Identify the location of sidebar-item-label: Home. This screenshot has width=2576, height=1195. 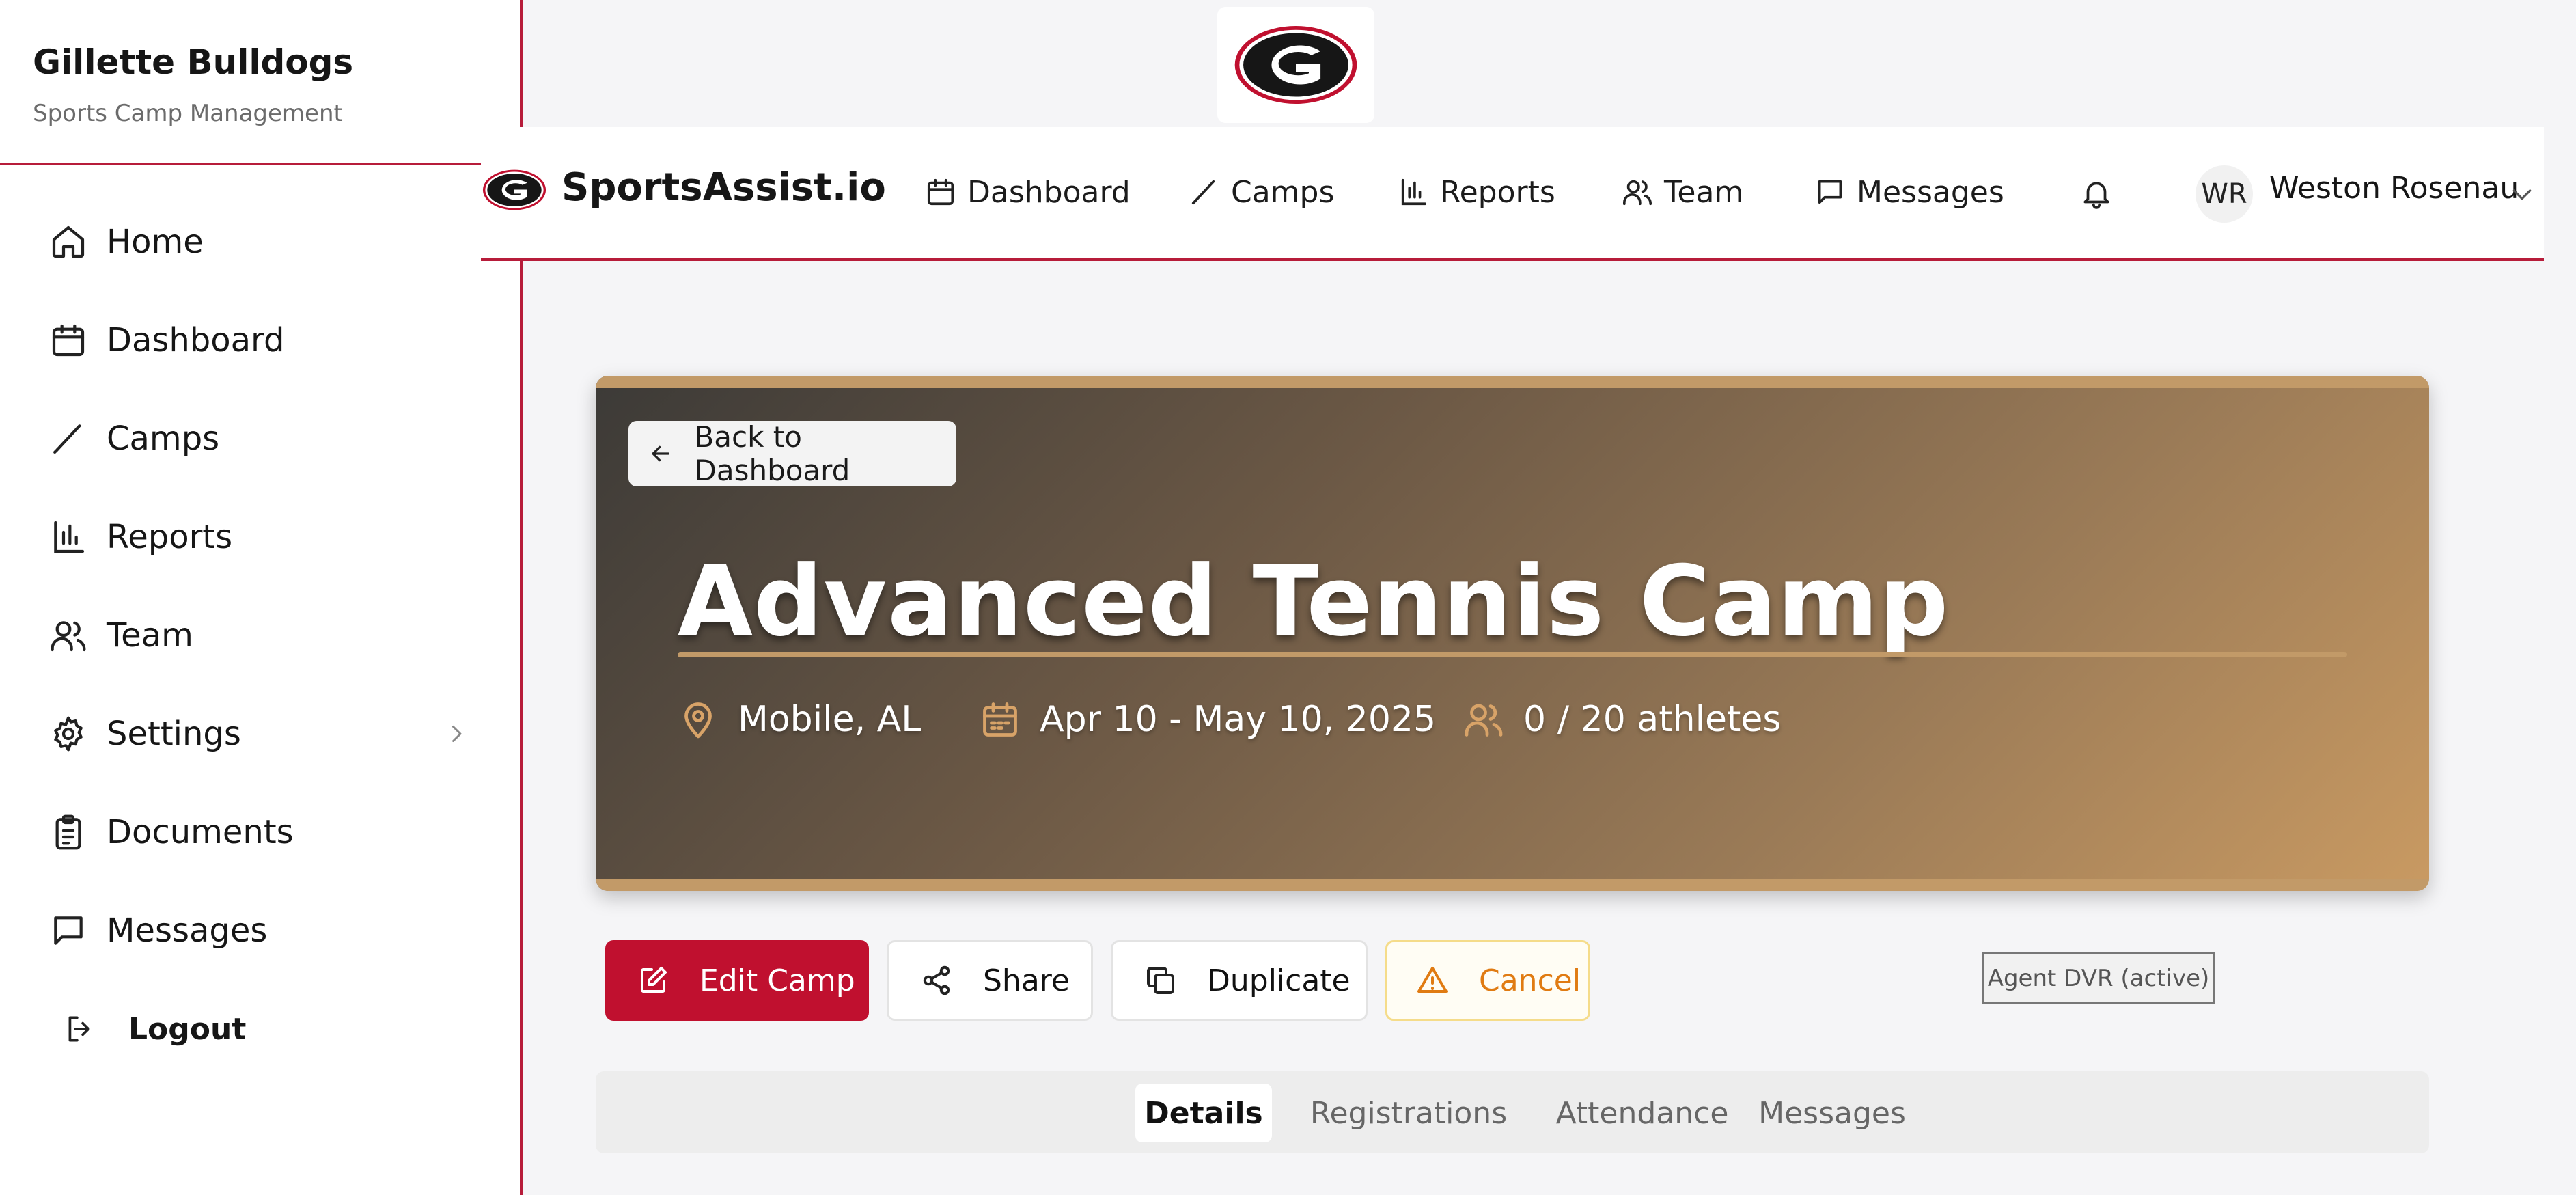
(155, 242).